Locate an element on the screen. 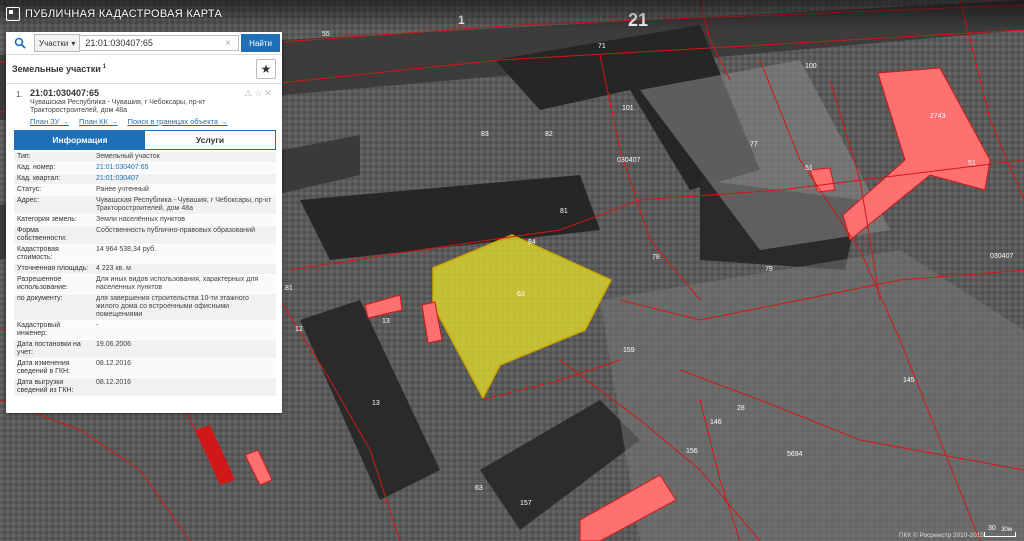  info-row: Тип: Земельный участок is located at coordinates (145, 157).